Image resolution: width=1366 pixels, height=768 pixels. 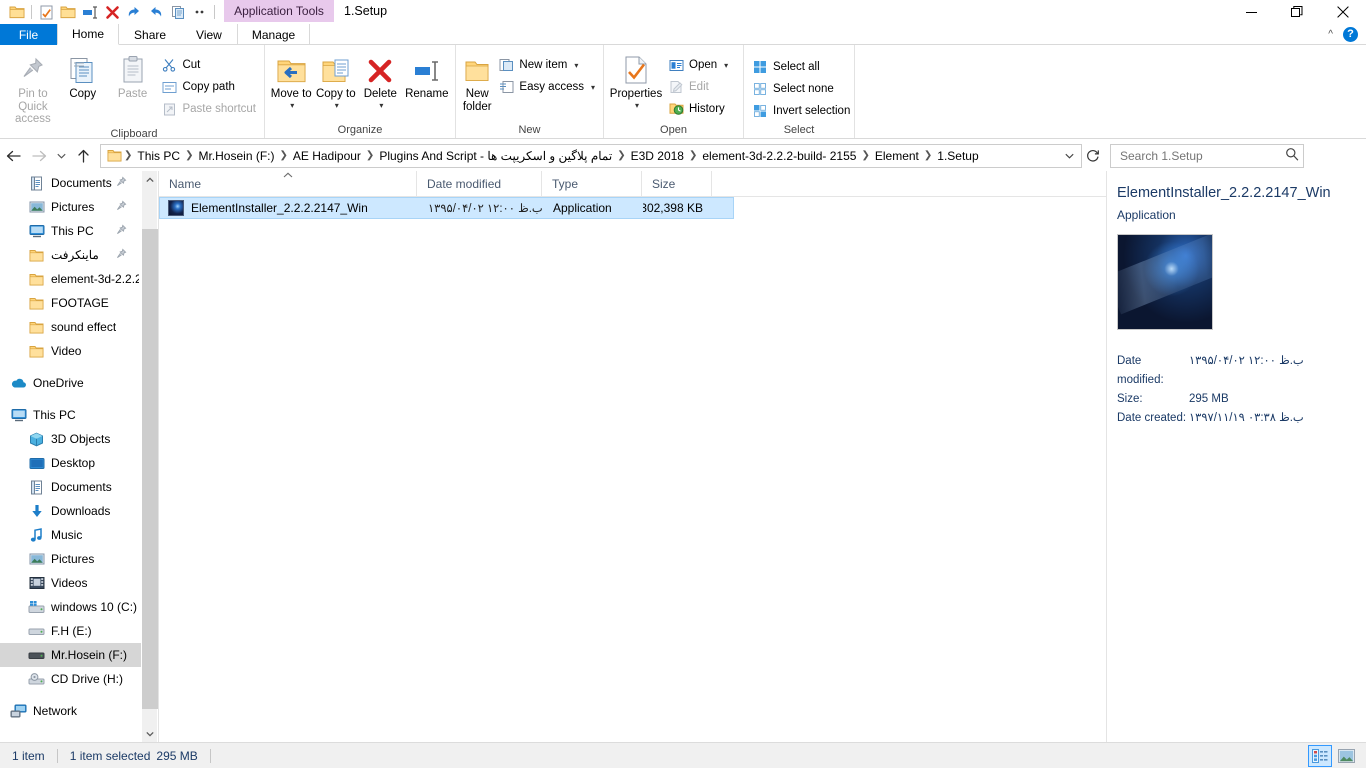 I want to click on refresh-icon, so click(x=1093, y=156).